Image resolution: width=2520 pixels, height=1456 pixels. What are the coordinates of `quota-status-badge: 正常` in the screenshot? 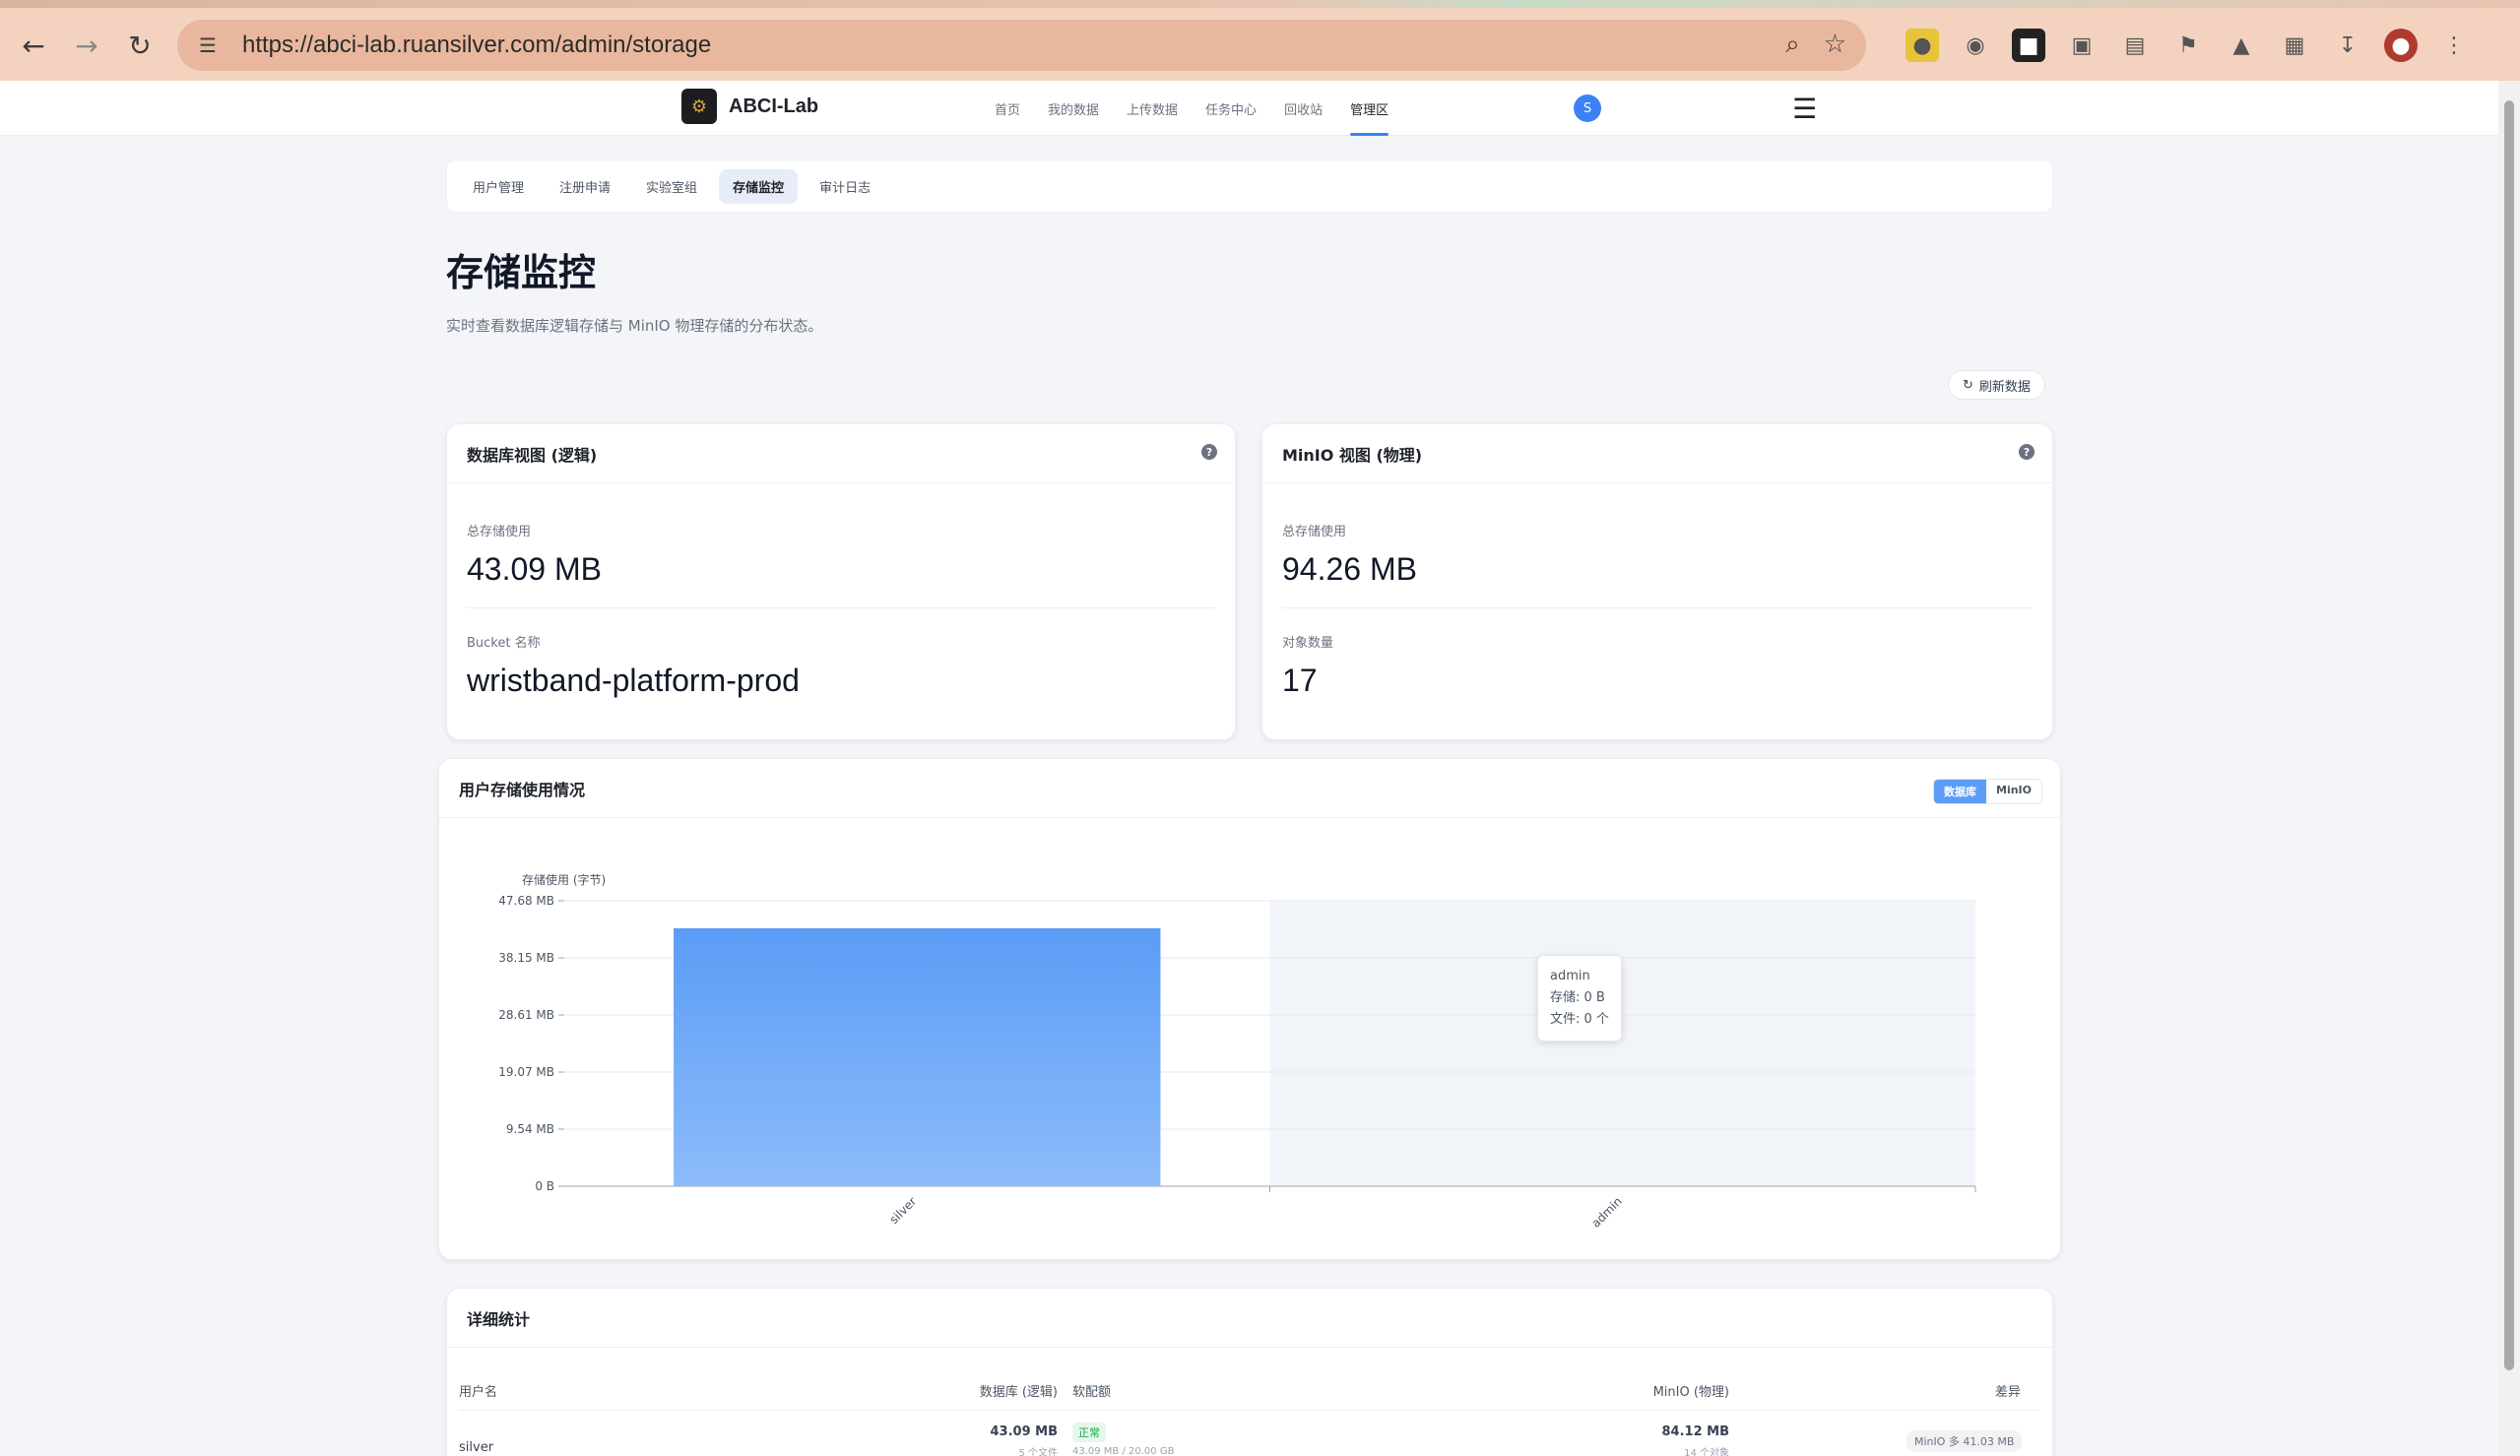 It's located at (1089, 1432).